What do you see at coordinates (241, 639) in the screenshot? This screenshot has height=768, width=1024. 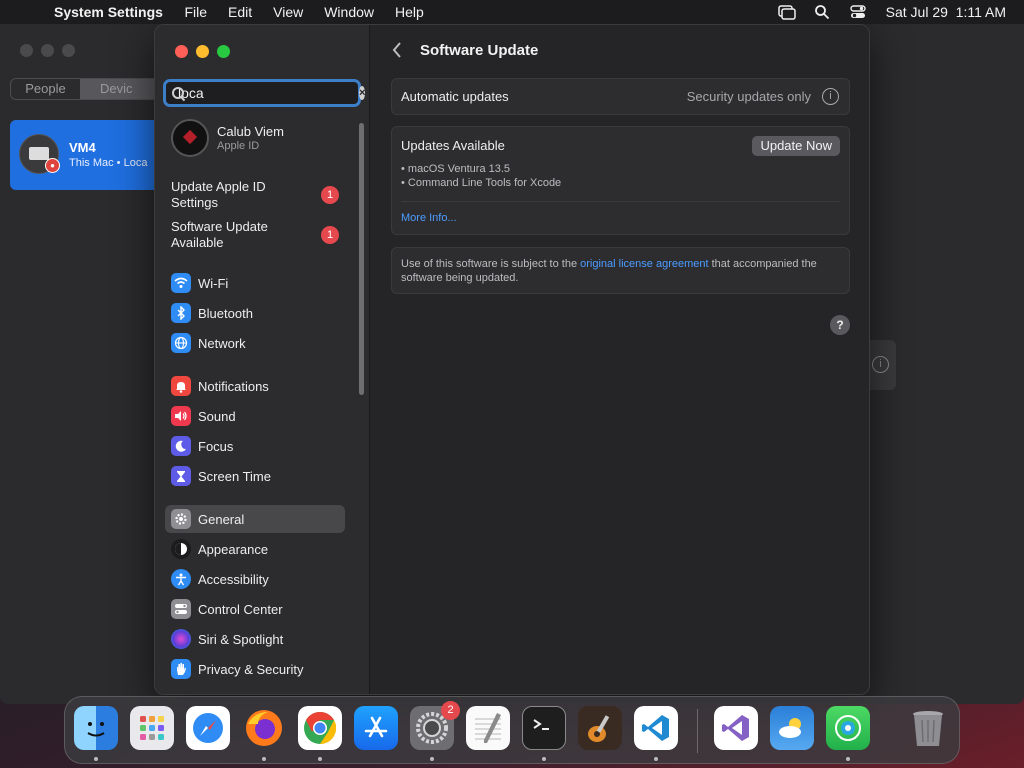 I see `sidebar-item-label: Siri & Spotlight` at bounding box center [241, 639].